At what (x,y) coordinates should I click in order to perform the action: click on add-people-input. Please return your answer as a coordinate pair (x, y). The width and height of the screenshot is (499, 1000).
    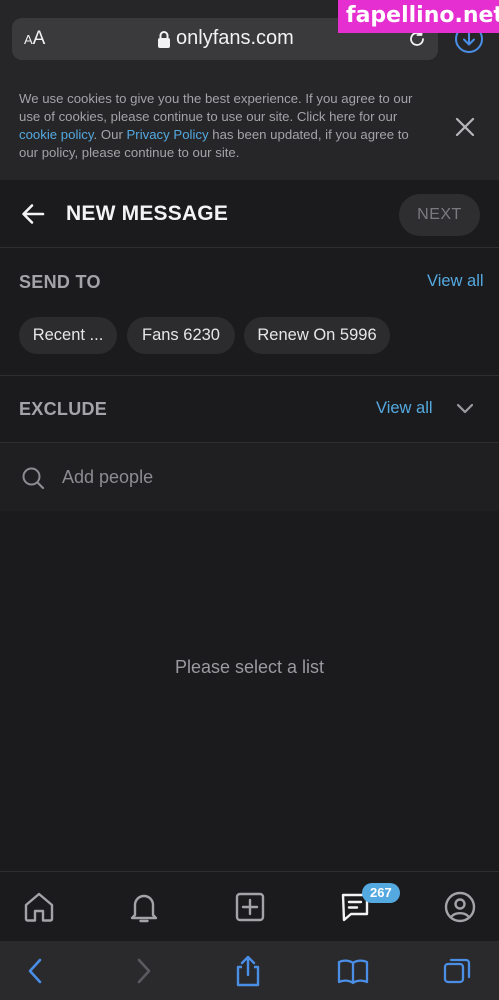
    Looking at the image, I should click on (262, 477).